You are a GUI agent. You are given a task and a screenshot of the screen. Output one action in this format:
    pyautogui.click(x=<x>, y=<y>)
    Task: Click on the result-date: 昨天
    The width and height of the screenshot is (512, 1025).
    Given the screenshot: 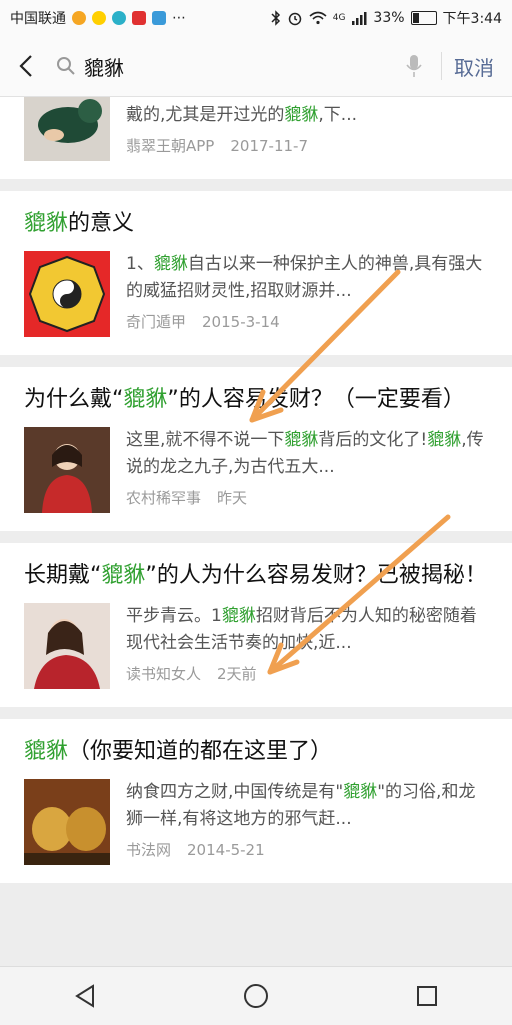 What is the action you would take?
    pyautogui.click(x=232, y=498)
    